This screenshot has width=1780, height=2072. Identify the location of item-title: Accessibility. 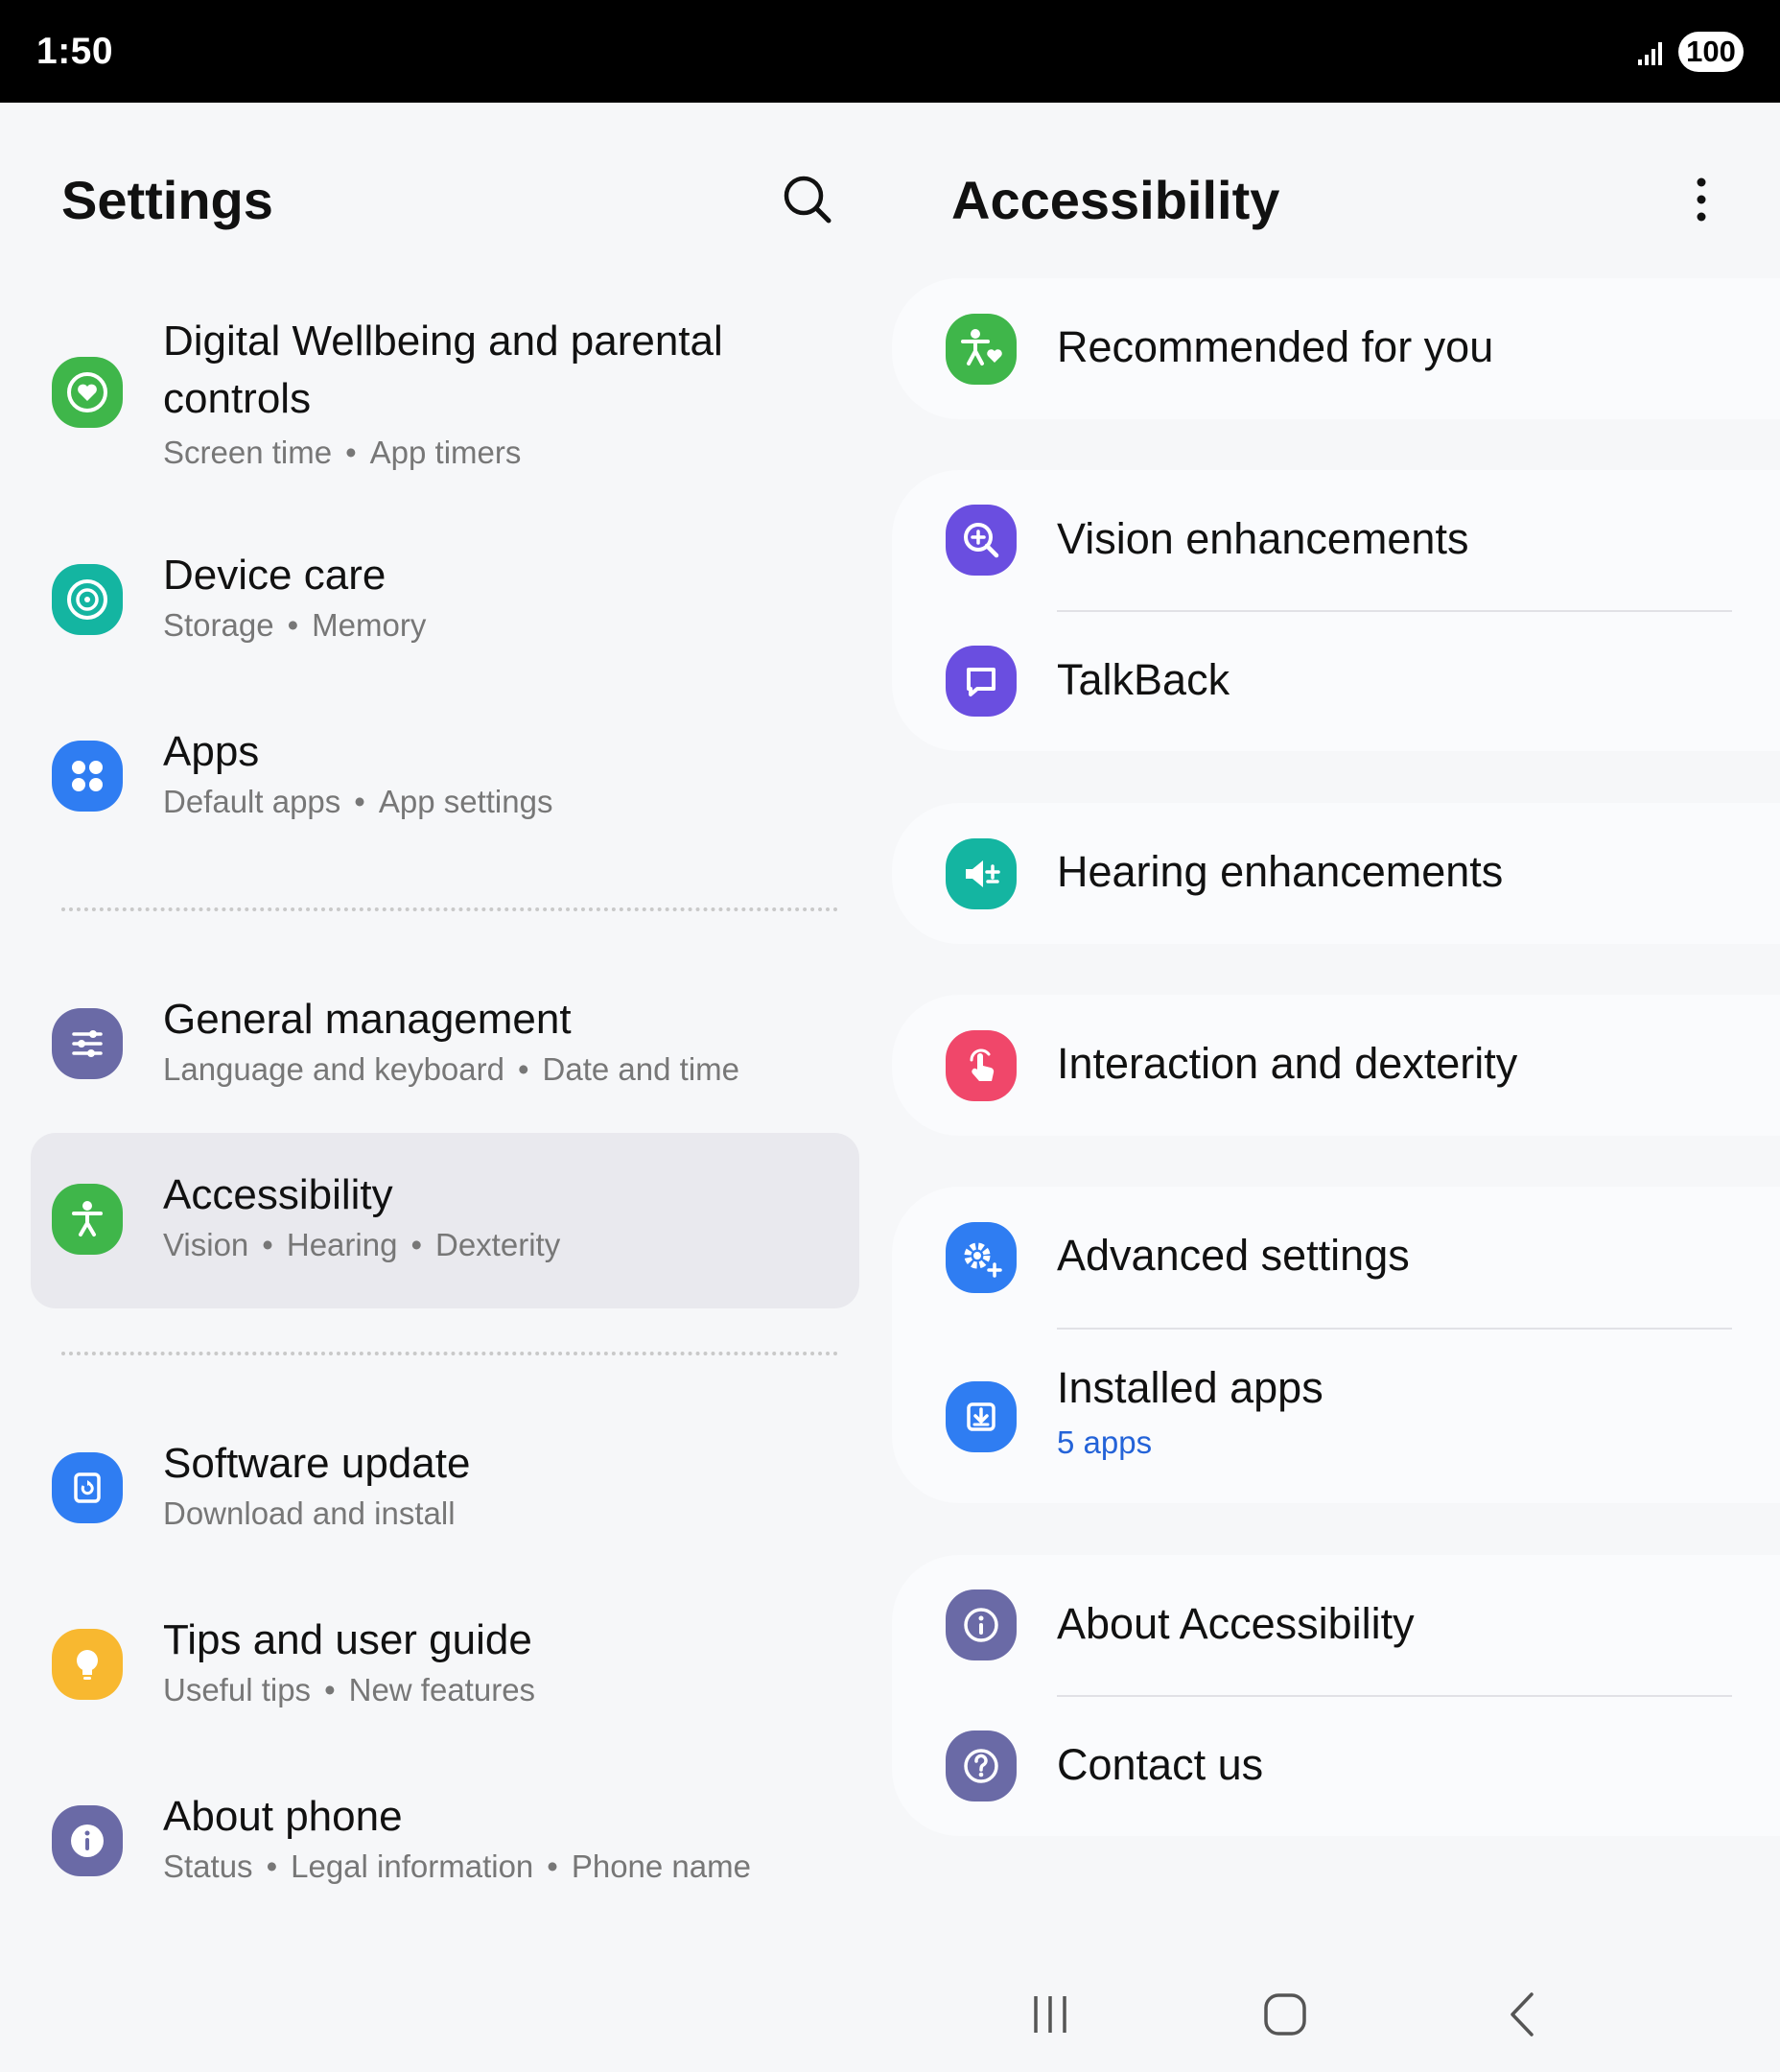
(278, 1194).